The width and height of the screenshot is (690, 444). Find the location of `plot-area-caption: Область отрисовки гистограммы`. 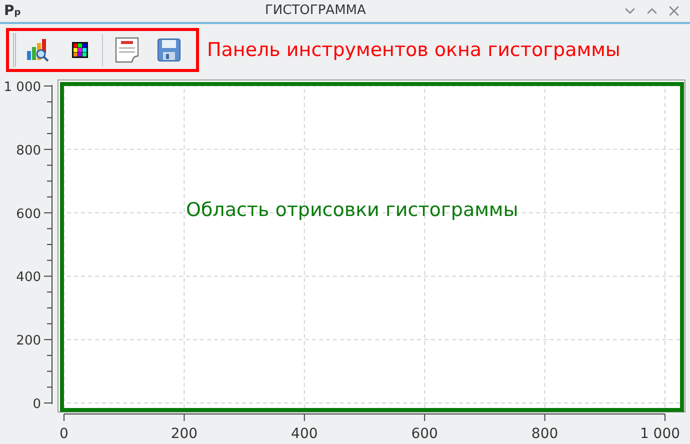

plot-area-caption: Область отрисовки гистограммы is located at coordinates (352, 210).